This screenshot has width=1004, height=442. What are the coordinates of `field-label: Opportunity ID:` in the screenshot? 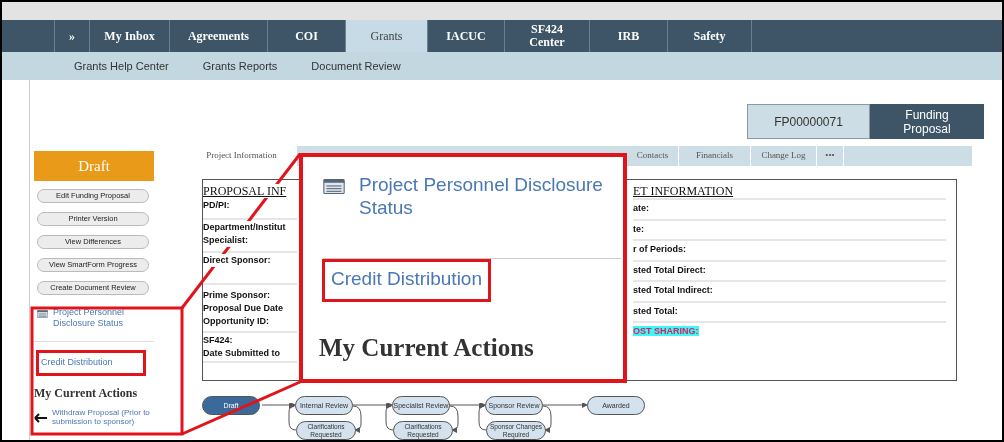 It's located at (236, 321).